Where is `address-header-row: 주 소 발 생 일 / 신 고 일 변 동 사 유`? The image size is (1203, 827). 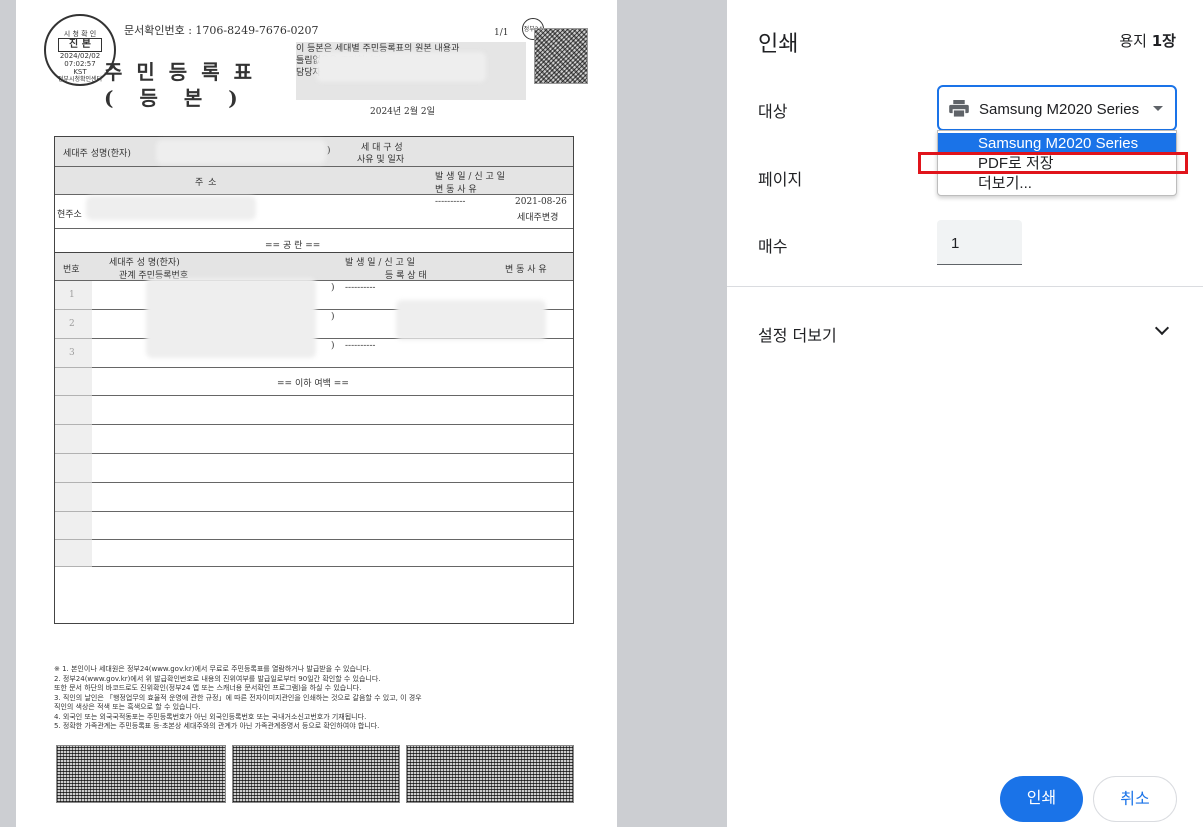
address-header-row: 주 소 발 생 일 / 신 고 일 변 동 사 유 is located at coordinates (314, 181).